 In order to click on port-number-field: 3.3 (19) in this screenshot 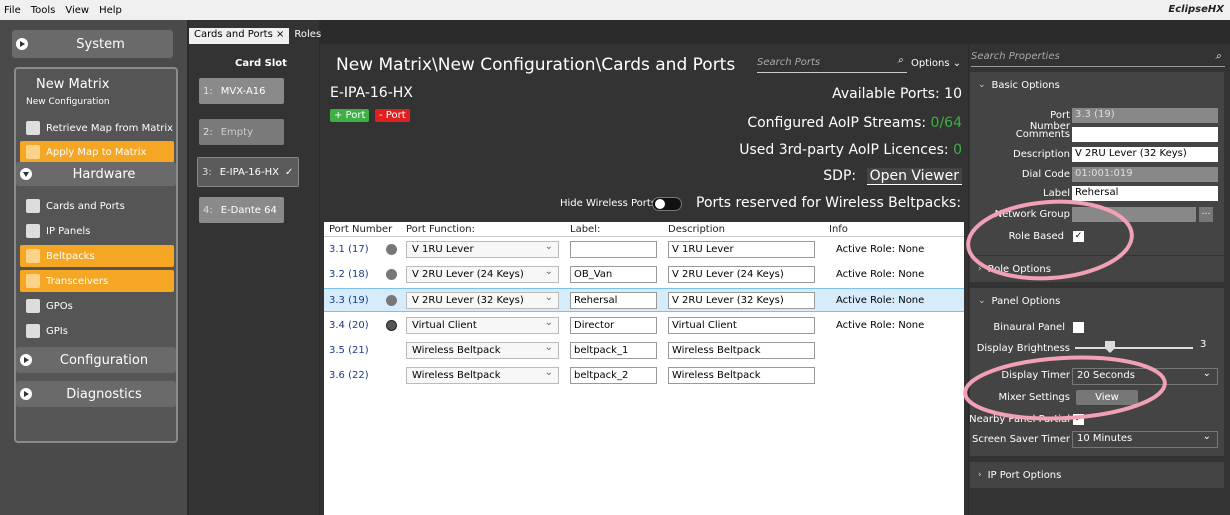, I will do `click(1145, 115)`.